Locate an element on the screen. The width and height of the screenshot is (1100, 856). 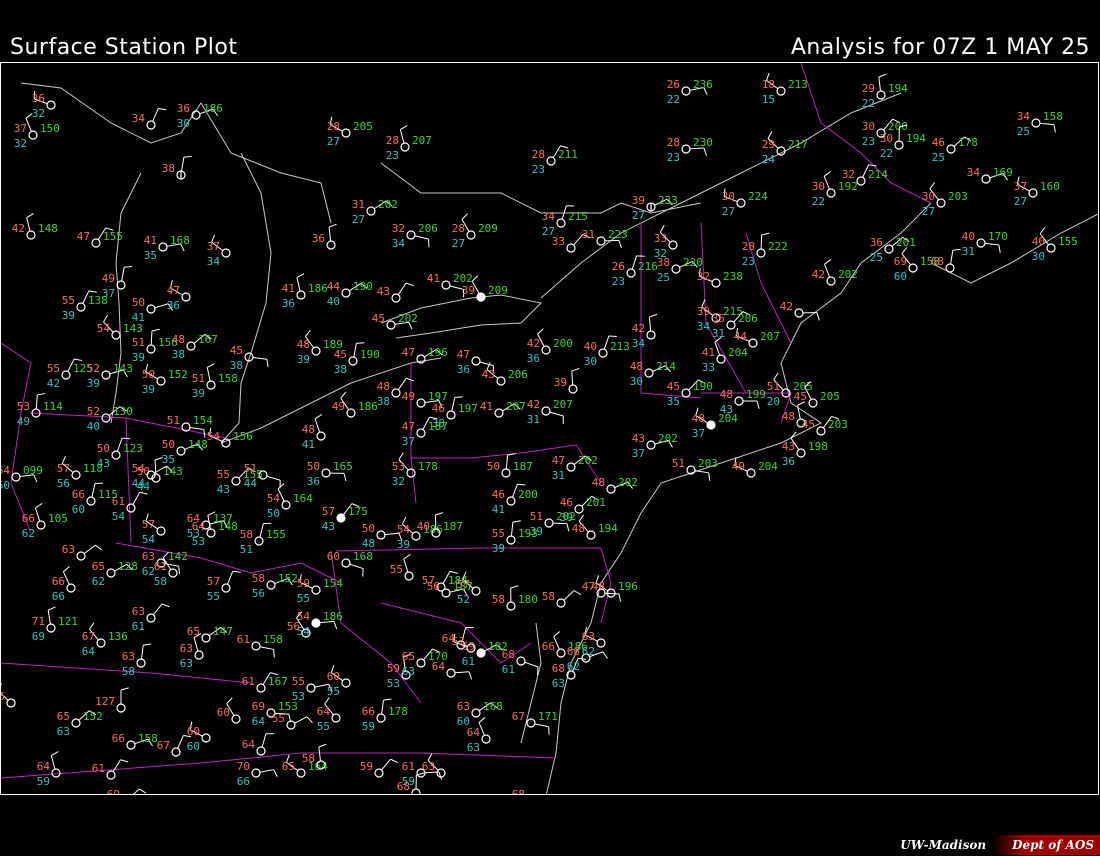
pressure-label: 201 is located at coordinates (596, 502).